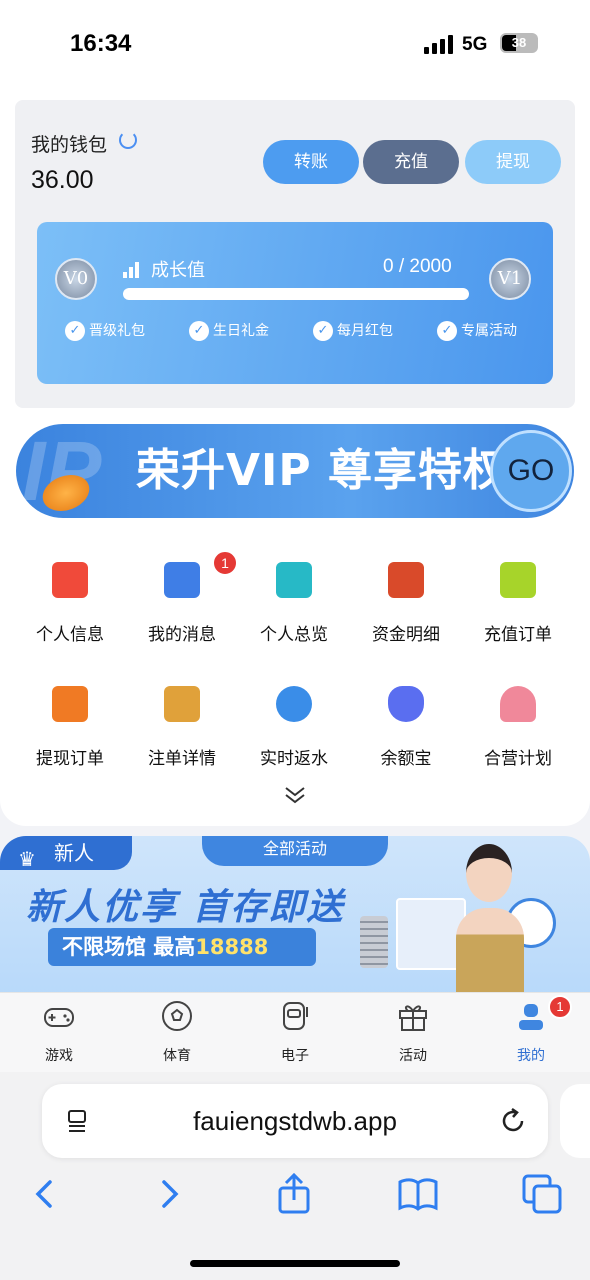 The image size is (590, 1280). I want to click on tab-games: 游戏, so click(59, 1033).